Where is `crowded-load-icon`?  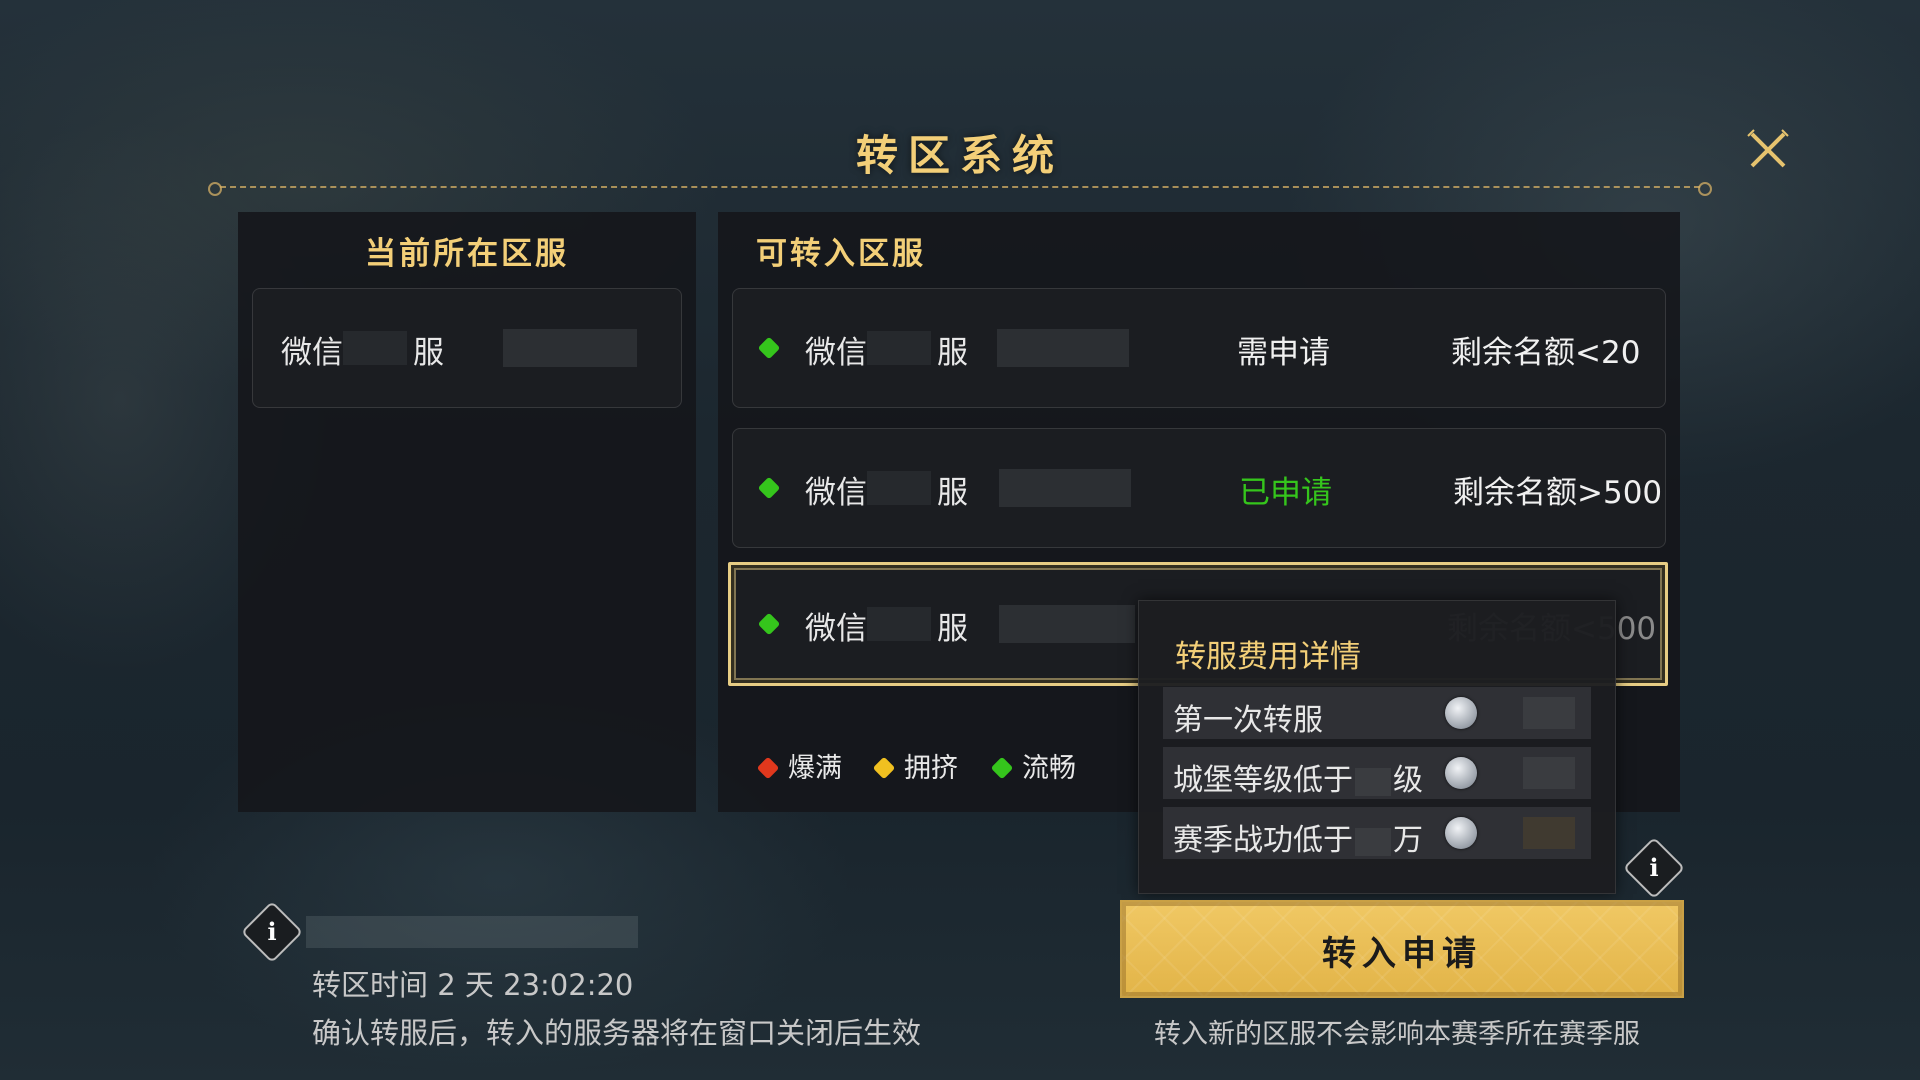 crowded-load-icon is located at coordinates (884, 768).